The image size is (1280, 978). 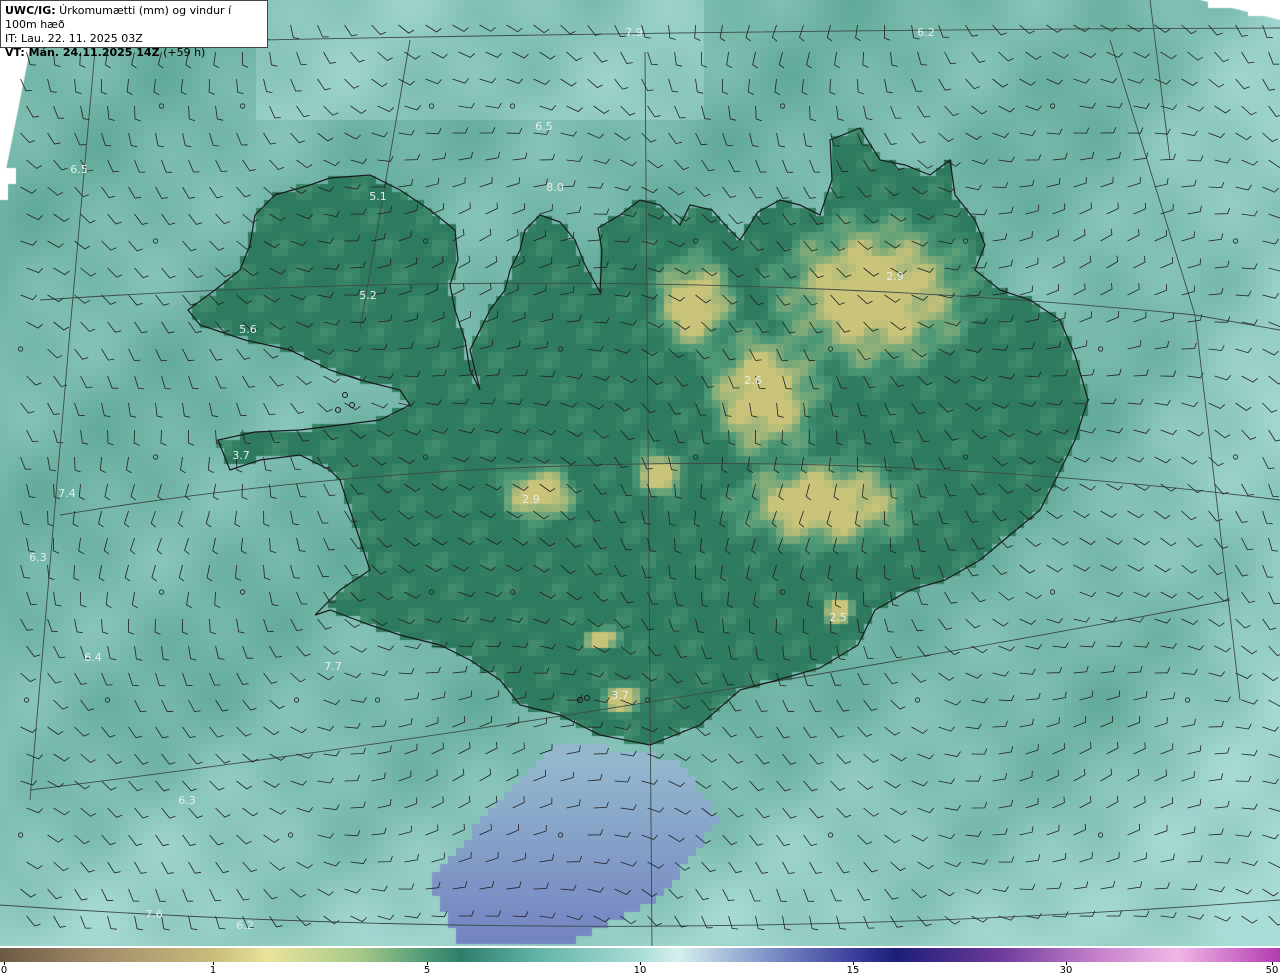 What do you see at coordinates (333, 666) in the screenshot?
I see `value-label: 7.7` at bounding box center [333, 666].